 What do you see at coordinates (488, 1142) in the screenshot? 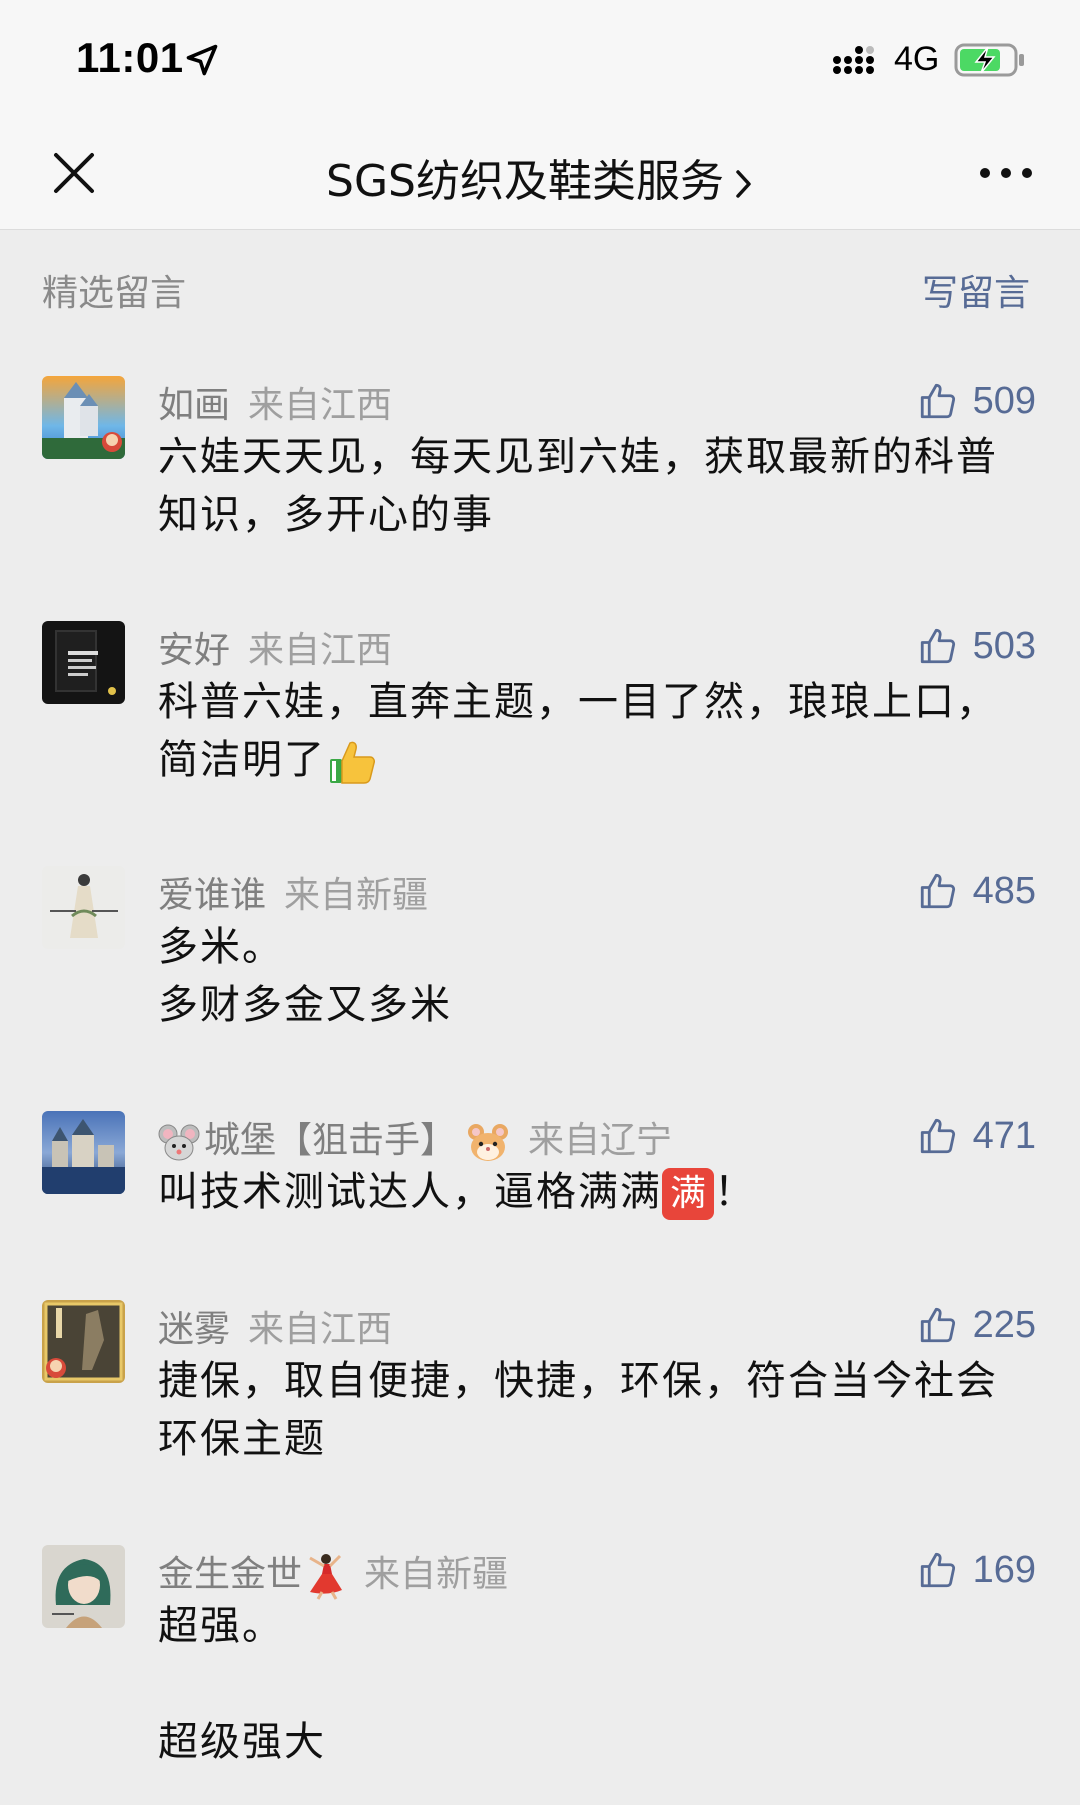
I see `hamster-face-icon` at bounding box center [488, 1142].